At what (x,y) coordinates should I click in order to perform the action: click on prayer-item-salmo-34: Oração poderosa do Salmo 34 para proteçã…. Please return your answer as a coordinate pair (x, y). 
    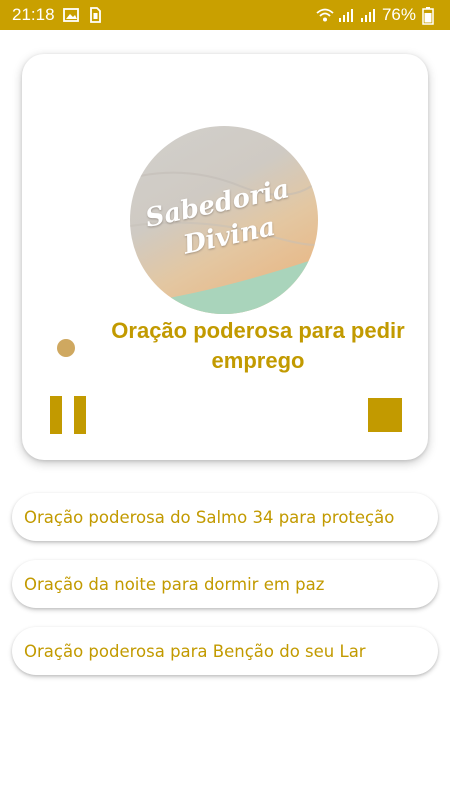
    Looking at the image, I should click on (225, 517).